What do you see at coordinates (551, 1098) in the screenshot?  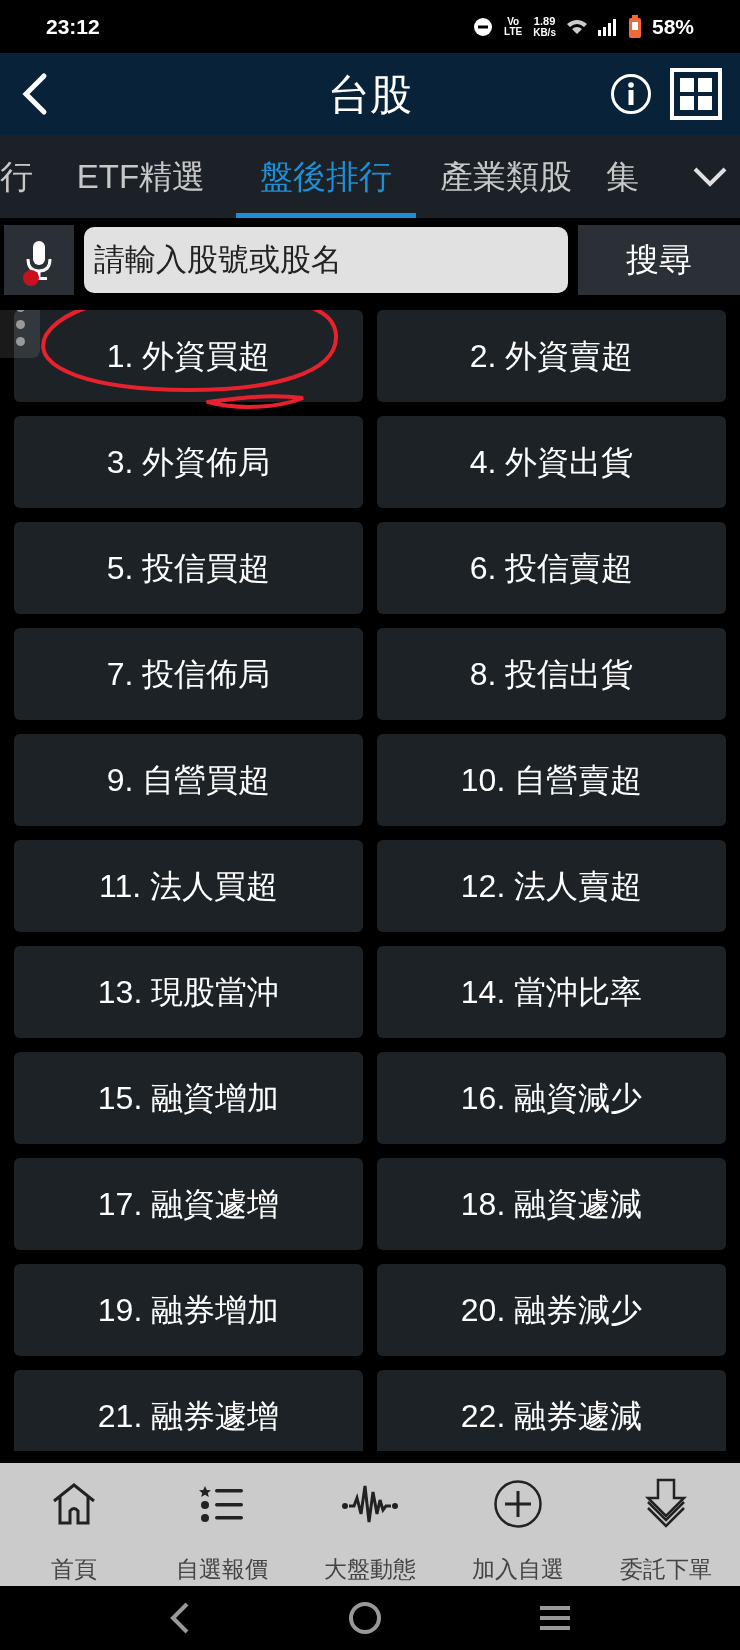 I see `ranking-button: 16. 融資減少` at bounding box center [551, 1098].